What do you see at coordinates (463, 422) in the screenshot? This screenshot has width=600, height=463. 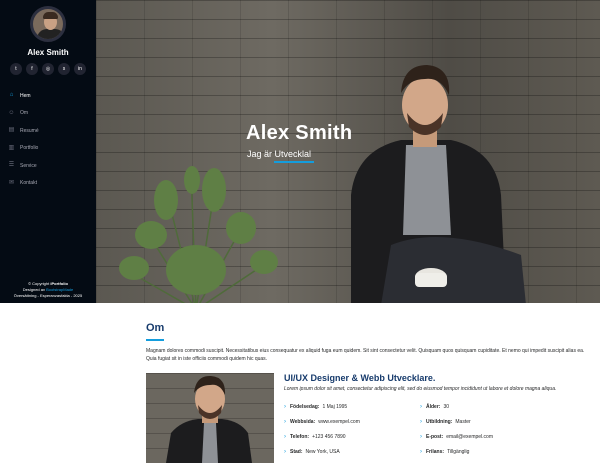 I see `fact-value: Master` at bounding box center [463, 422].